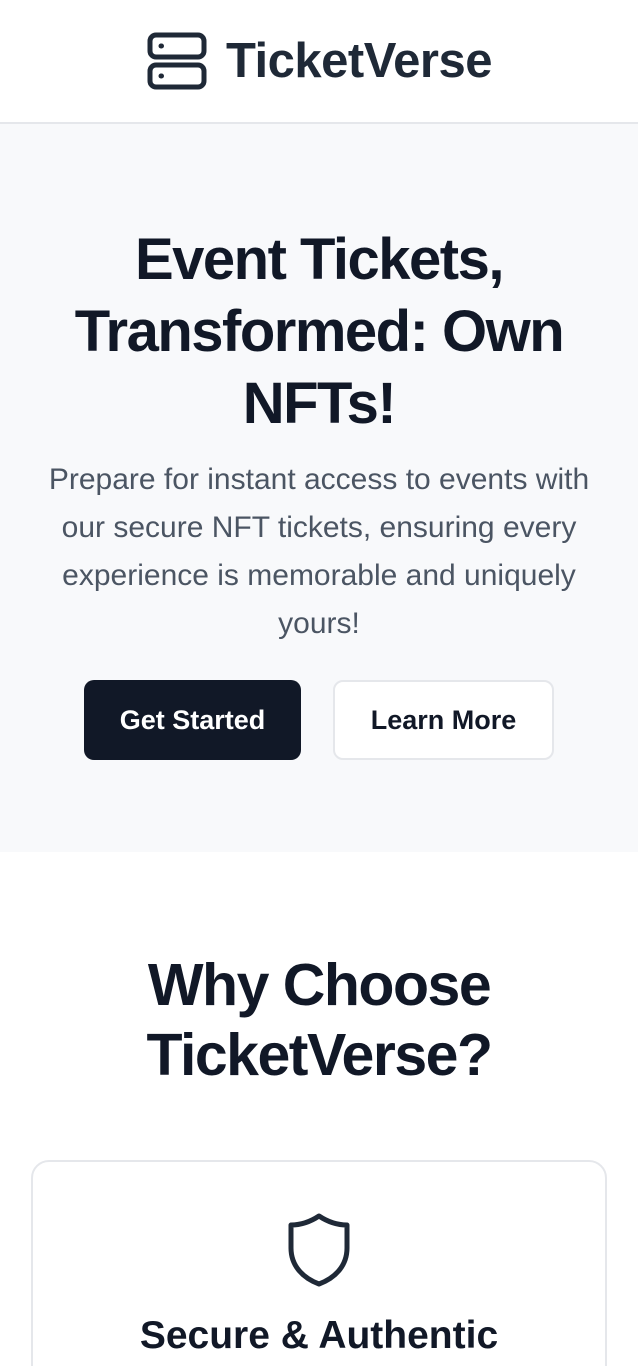  What do you see at coordinates (192, 720) in the screenshot?
I see `get-started-button: Get Started` at bounding box center [192, 720].